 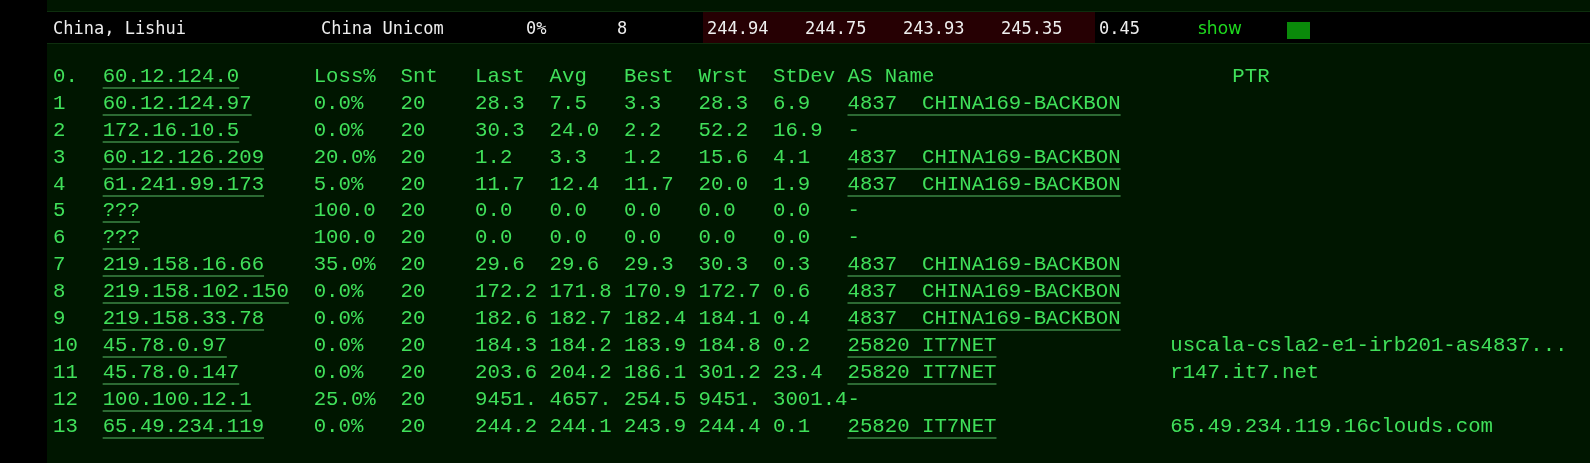 I want to click on avg-value: 182.7, so click(x=581, y=319).